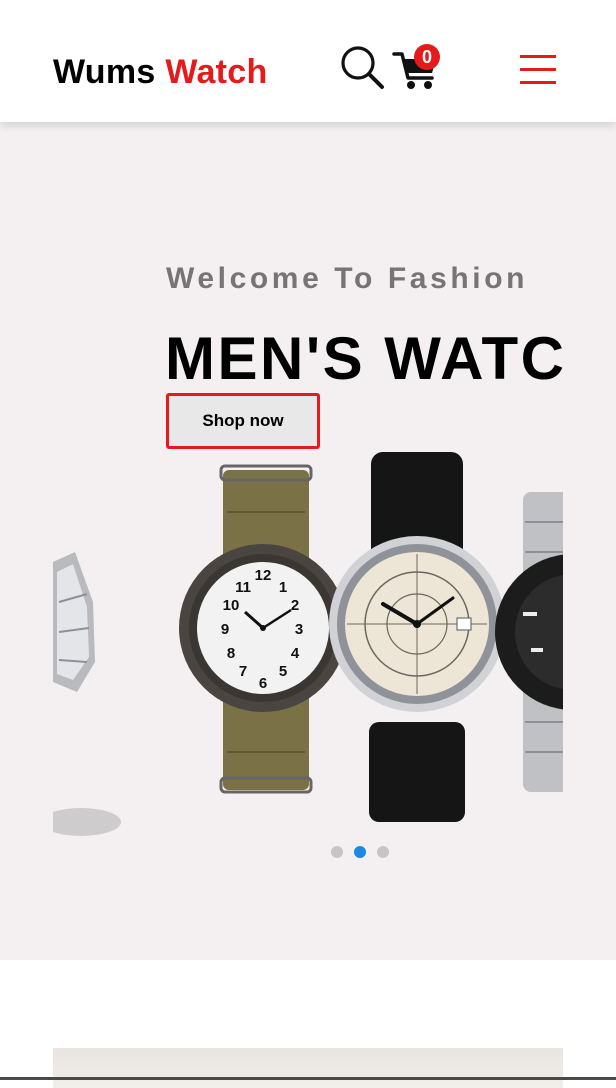  I want to click on svg-text: 1, so click(283, 587).